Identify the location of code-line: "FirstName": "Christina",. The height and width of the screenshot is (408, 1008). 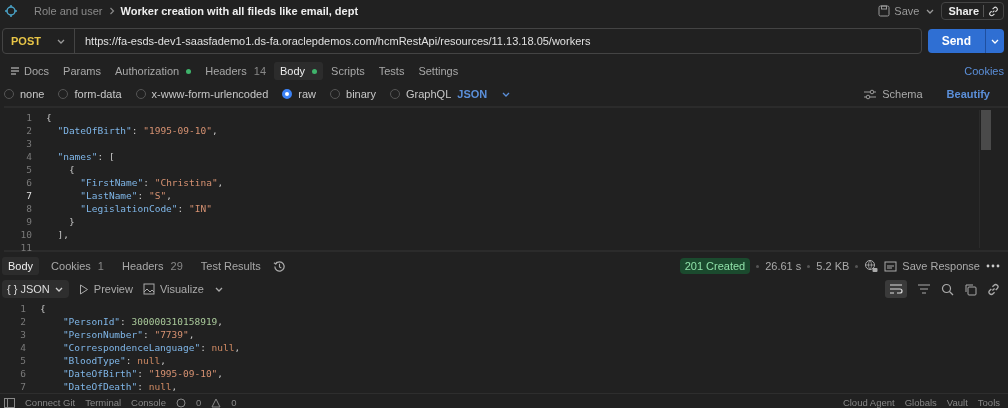
(151, 182).